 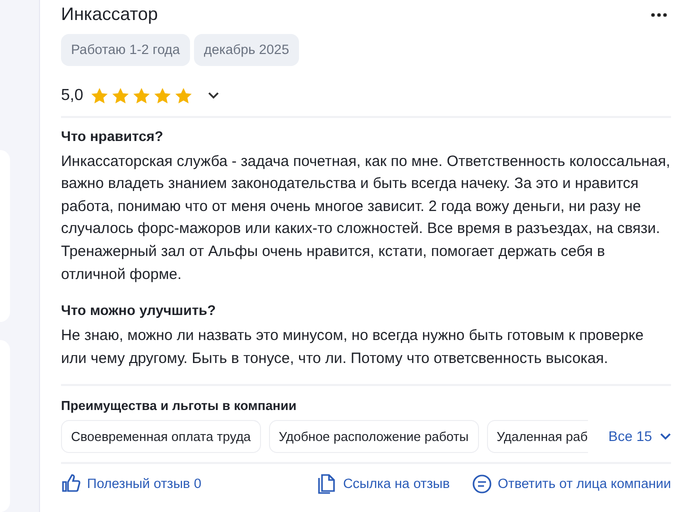 I want to click on benefits-heading: Преимущества и льготы в компании, so click(x=179, y=406).